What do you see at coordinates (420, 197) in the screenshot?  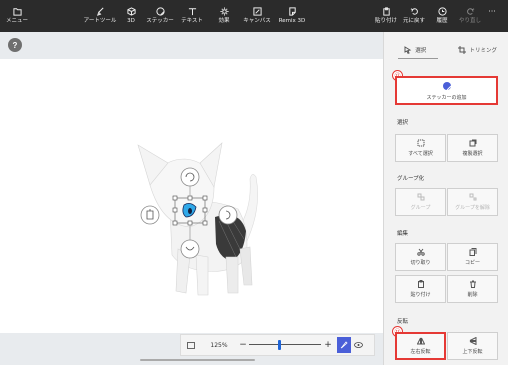 I see `group-icon` at bounding box center [420, 197].